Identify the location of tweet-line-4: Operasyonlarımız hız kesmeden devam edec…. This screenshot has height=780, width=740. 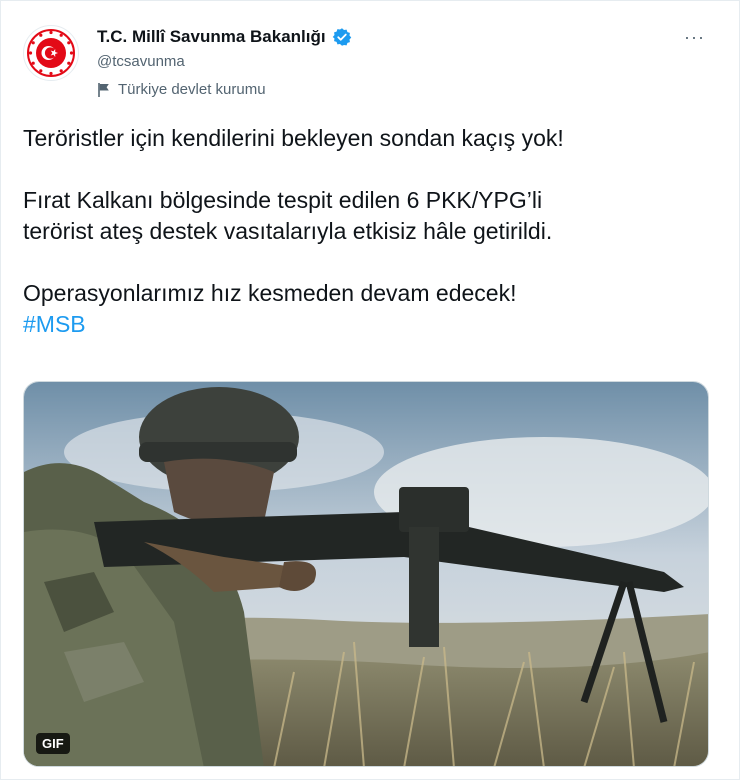
(270, 293).